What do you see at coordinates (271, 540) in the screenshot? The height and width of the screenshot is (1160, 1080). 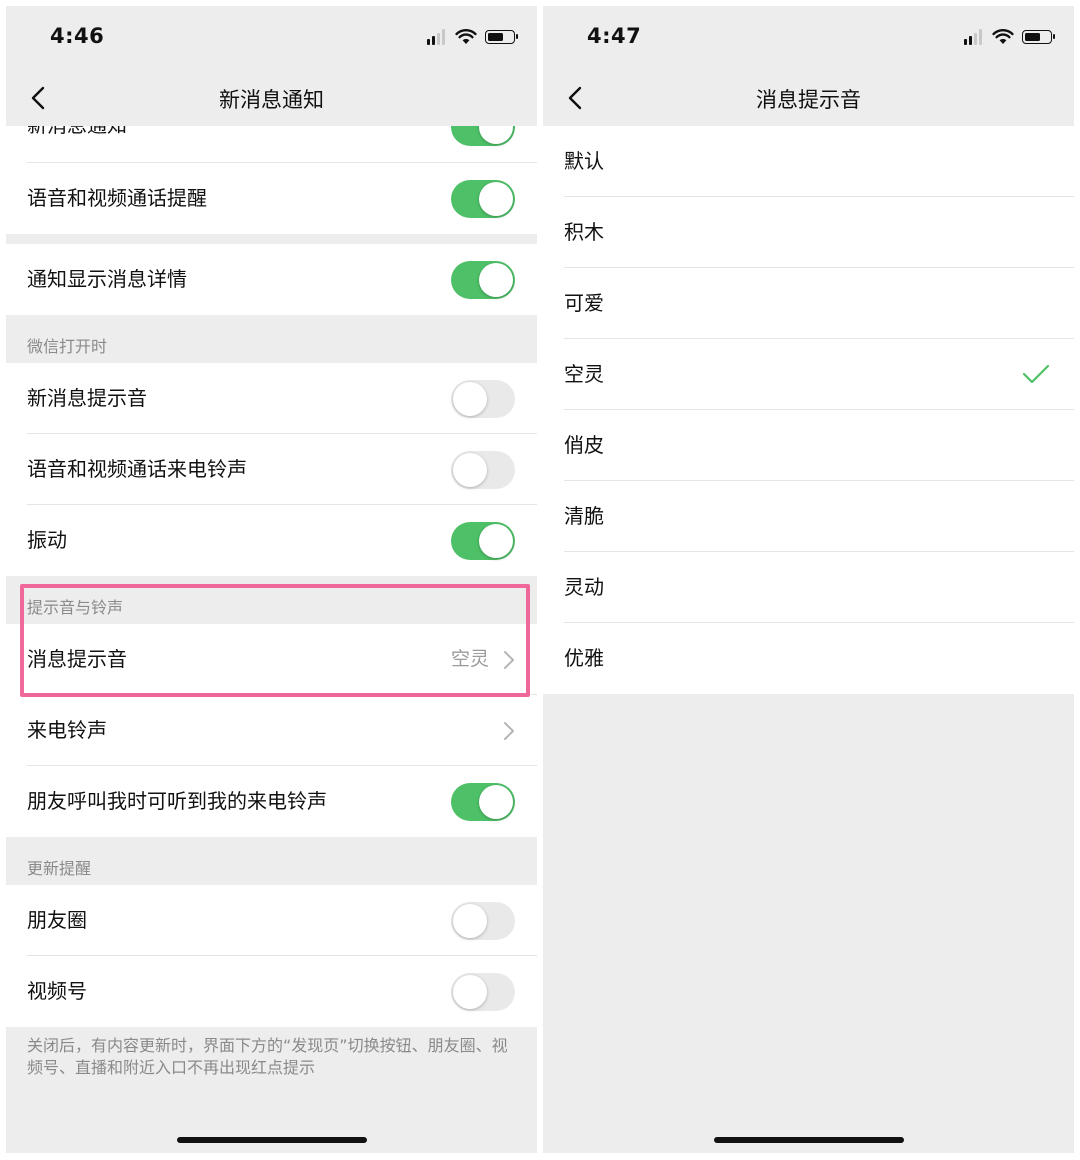 I see `row-vibrate: 振动` at bounding box center [271, 540].